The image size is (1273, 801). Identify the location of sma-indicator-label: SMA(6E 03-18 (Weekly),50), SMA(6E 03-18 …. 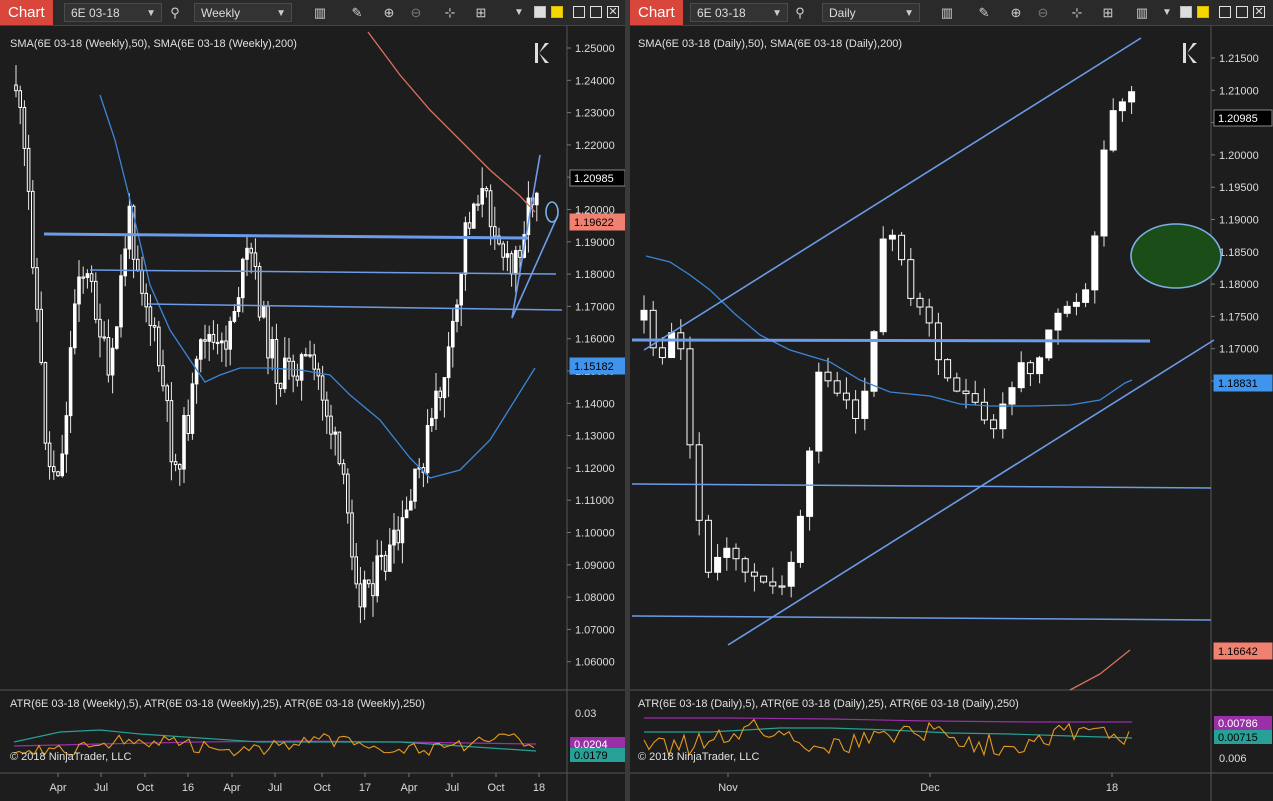
(153, 44).